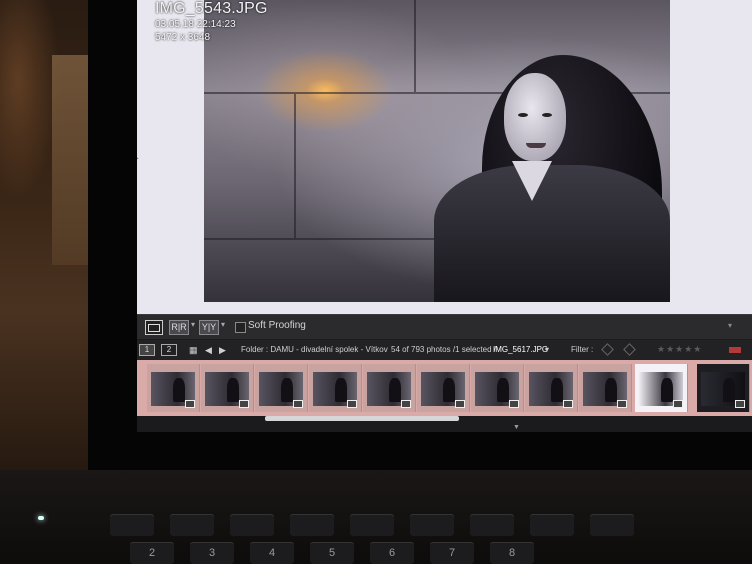 The height and width of the screenshot is (564, 752). I want to click on subject-jacket, so click(552, 233).